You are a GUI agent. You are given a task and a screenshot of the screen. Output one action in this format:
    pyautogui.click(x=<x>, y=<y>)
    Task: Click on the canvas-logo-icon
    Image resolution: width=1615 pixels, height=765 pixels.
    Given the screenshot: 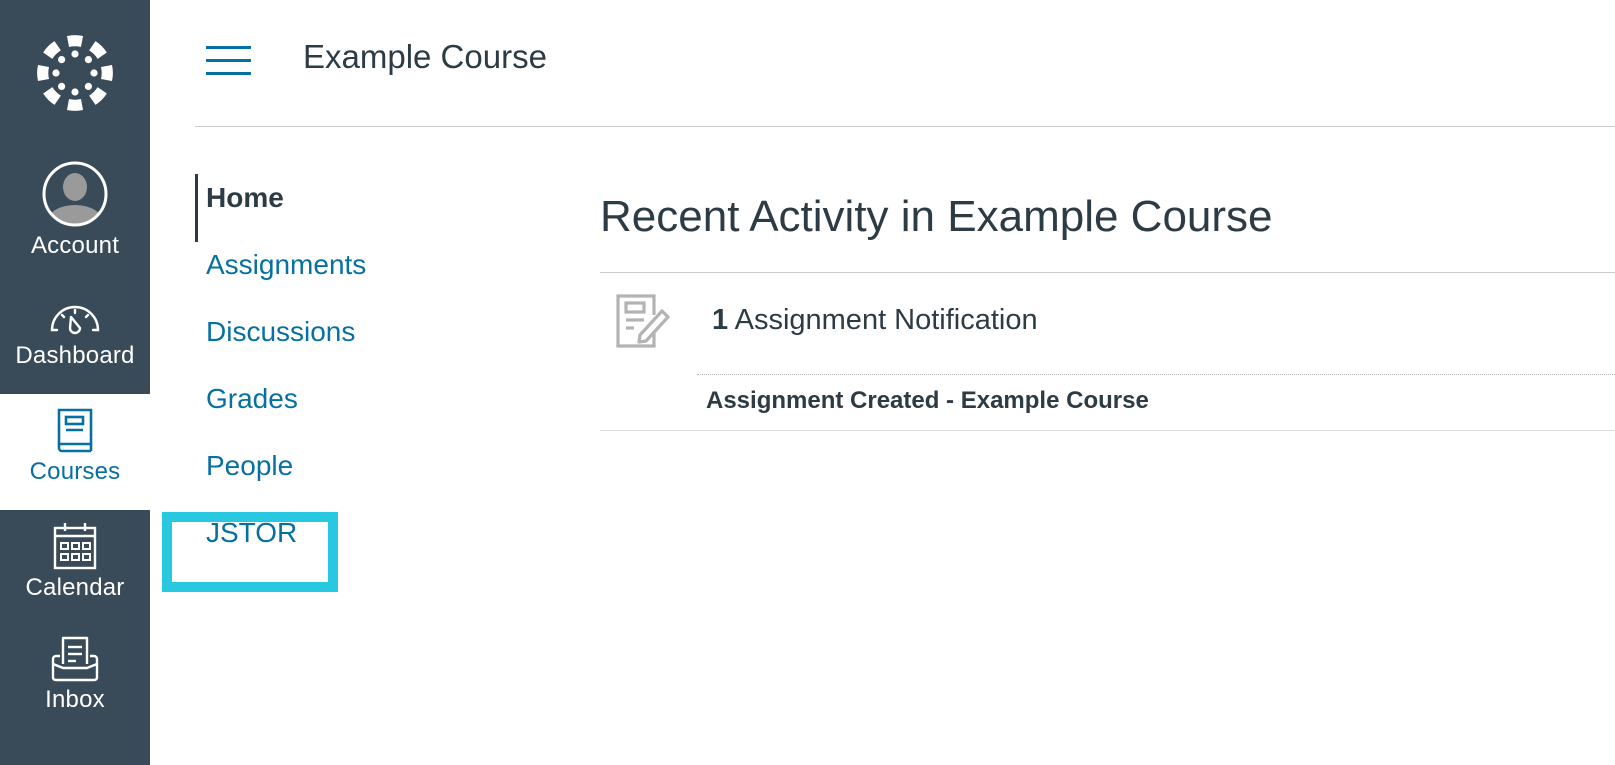 What is the action you would take?
    pyautogui.click(x=75, y=72)
    